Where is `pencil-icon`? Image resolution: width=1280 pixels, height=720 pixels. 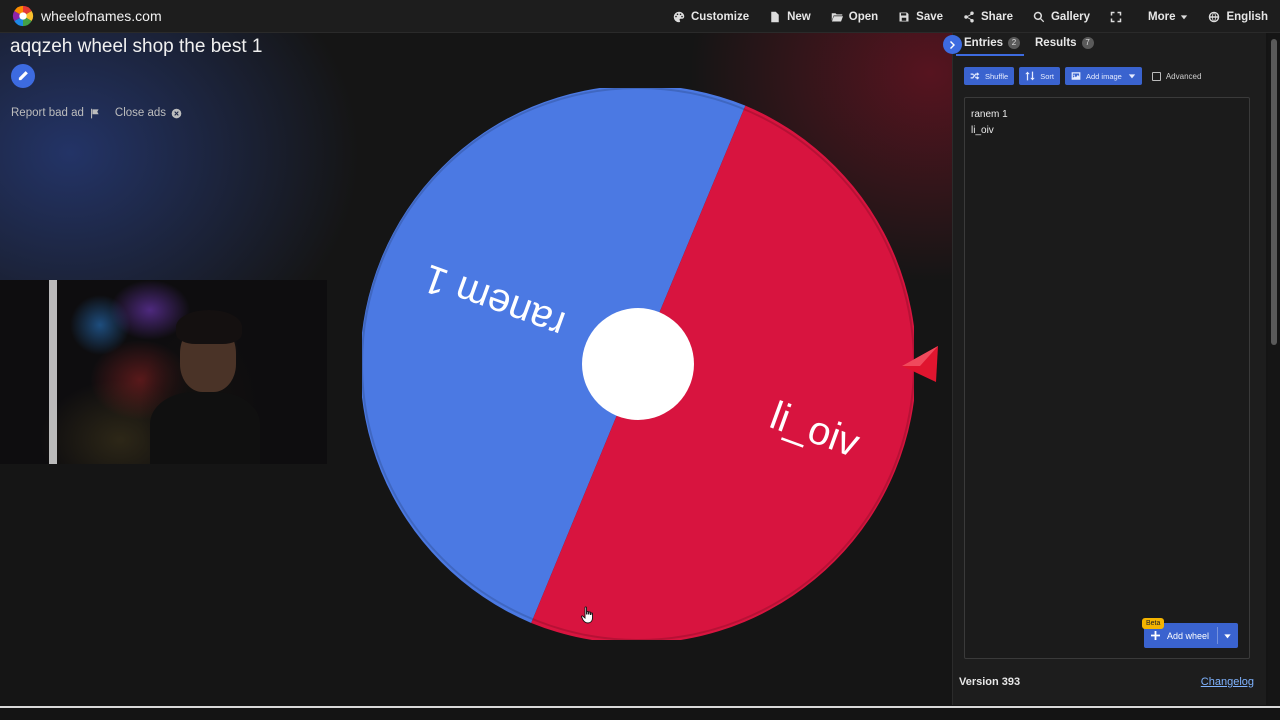
pencil-icon is located at coordinates (23, 76).